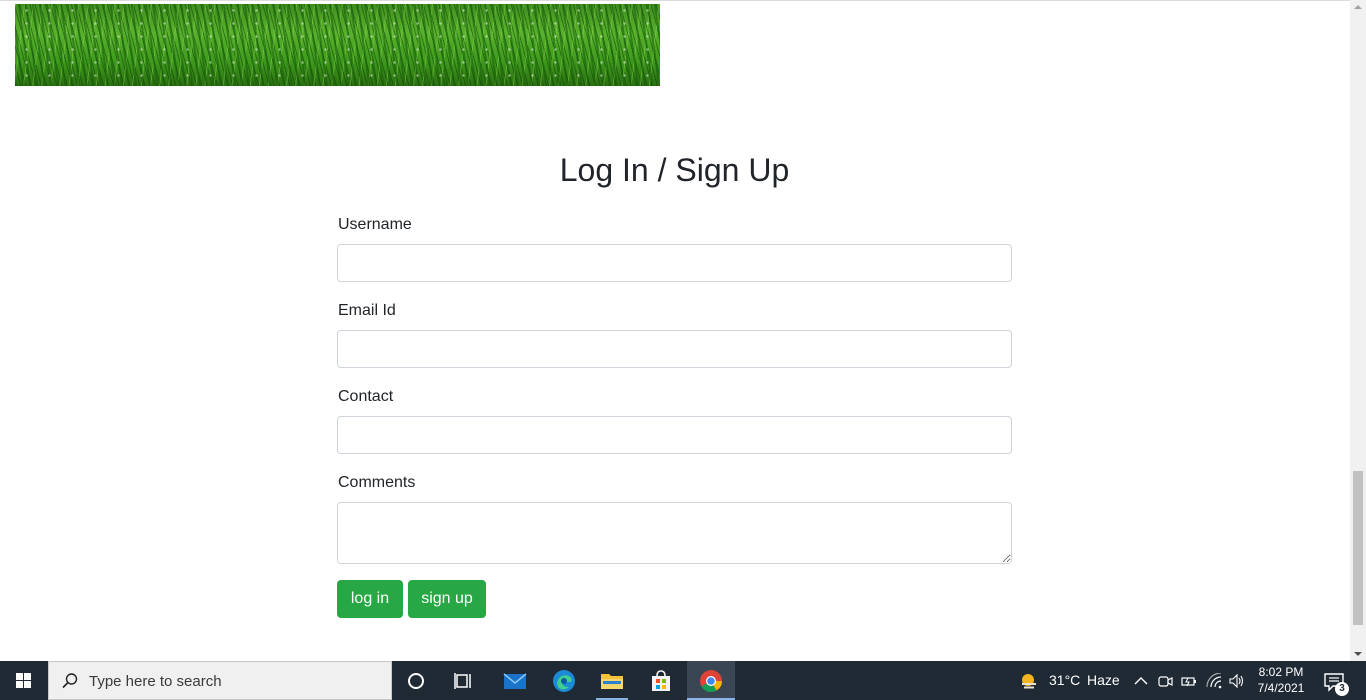  Describe the element at coordinates (1064, 680) in the screenshot. I see `weather-temperature: 31°C` at that location.